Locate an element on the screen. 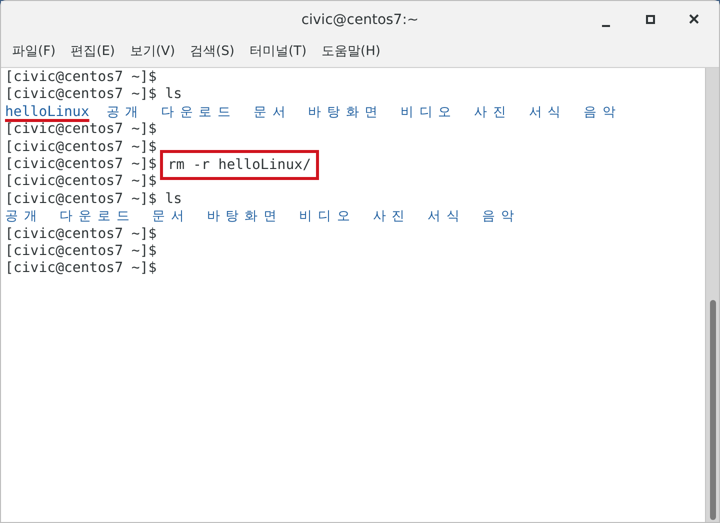 This screenshot has height=523, width=720. menu-item: 편집(E) is located at coordinates (92, 52).